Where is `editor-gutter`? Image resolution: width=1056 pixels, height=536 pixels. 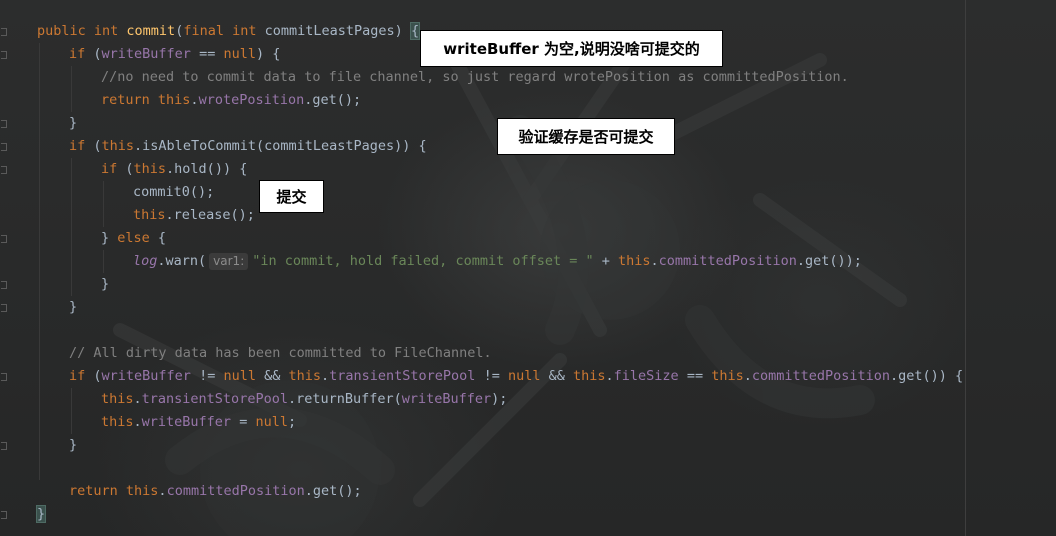
editor-gutter is located at coordinates (8, 268).